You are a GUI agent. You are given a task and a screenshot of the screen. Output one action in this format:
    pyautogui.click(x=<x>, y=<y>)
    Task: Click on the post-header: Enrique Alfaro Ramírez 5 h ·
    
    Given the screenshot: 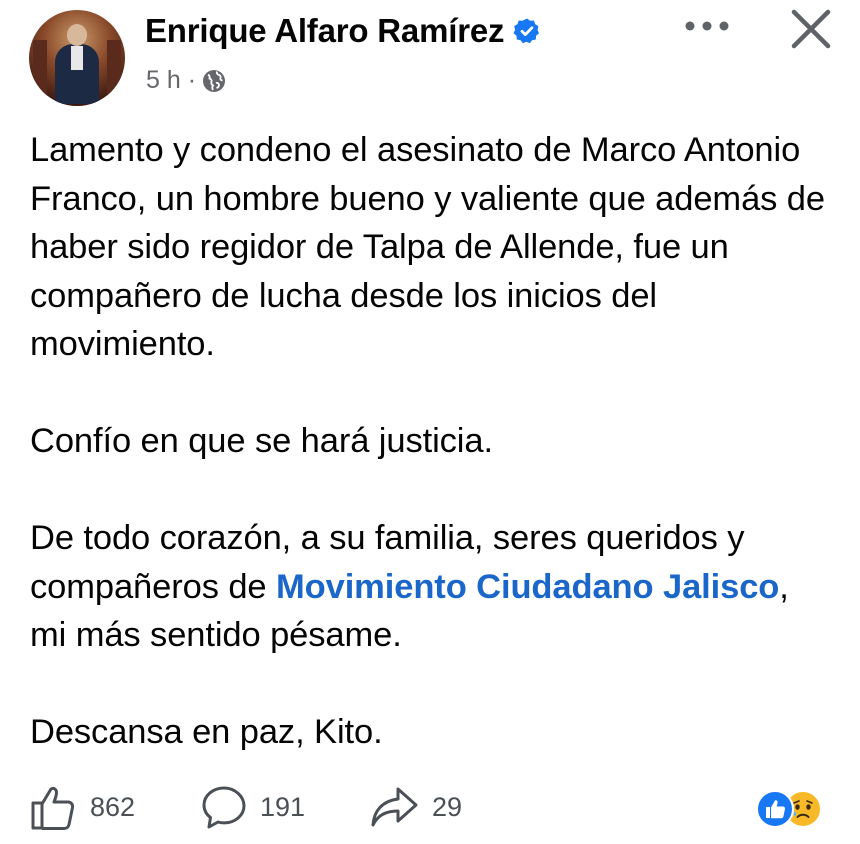 What is the action you would take?
    pyautogui.click(x=430, y=55)
    